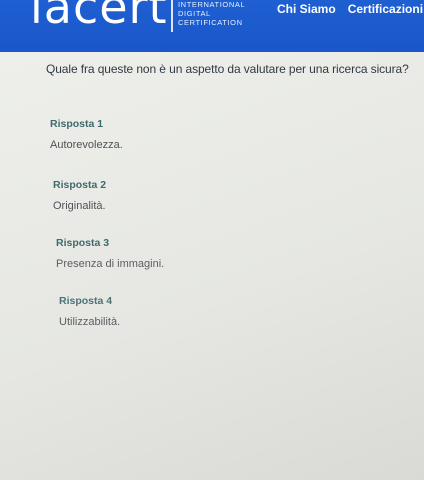  I want to click on top-nav: Chi Siamo Certificazioni, so click(350, 9).